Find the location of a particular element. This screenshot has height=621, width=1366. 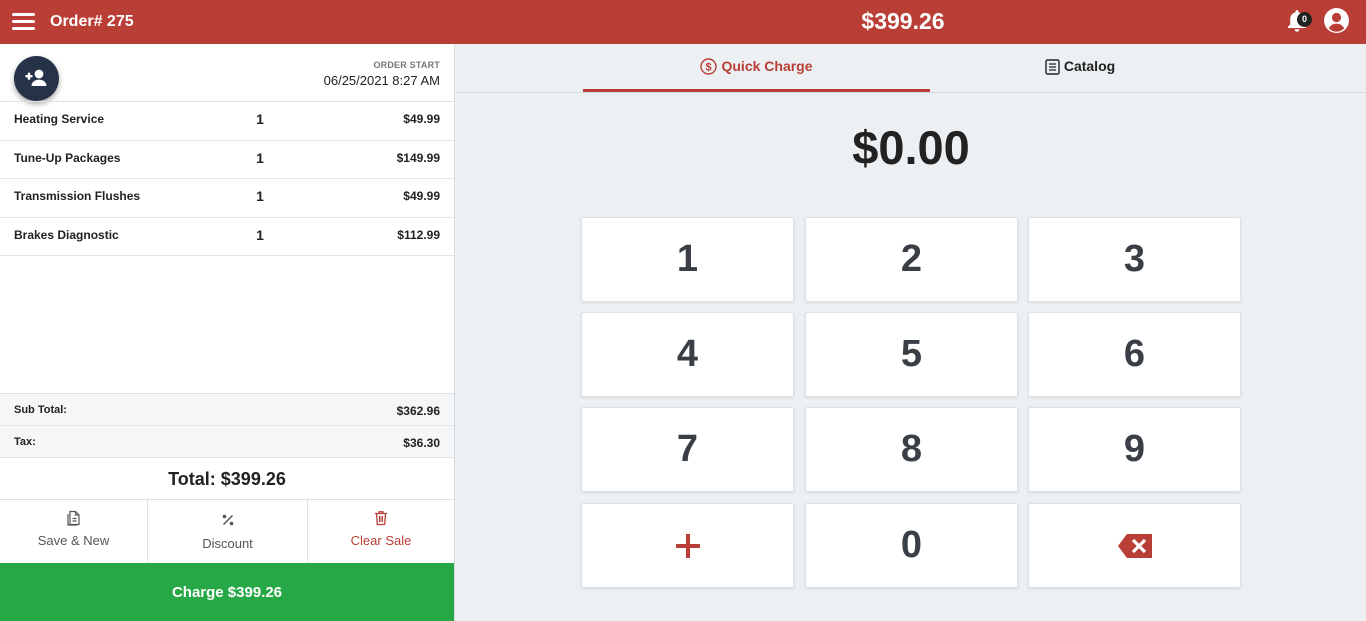

totals-section: Sub Total: $362.96 Tax: $36.30 is located at coordinates (227, 425).